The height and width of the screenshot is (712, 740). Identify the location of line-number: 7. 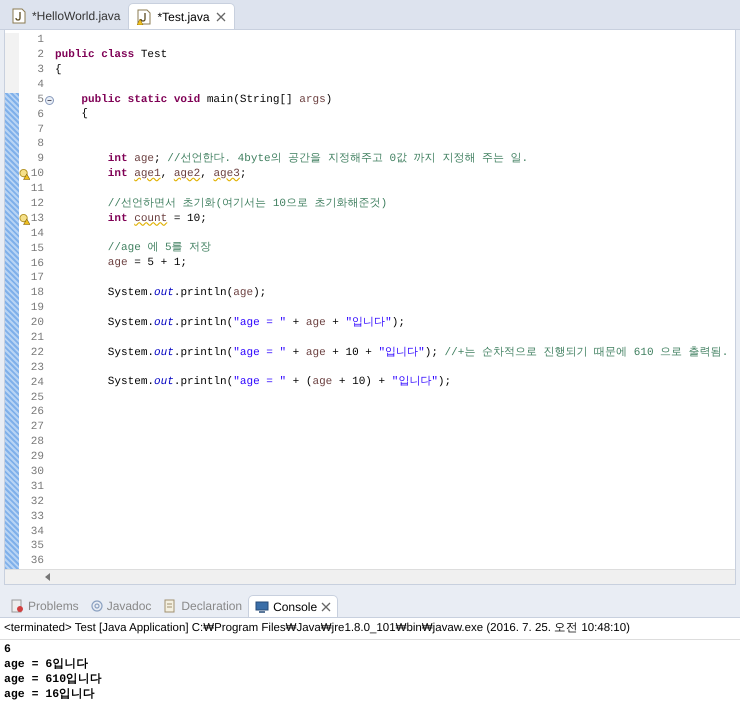
(40, 130).